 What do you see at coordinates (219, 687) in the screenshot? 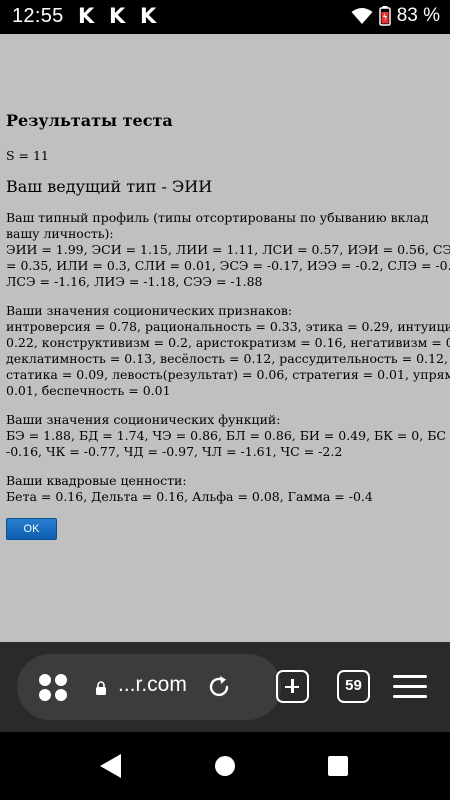
I see `reload-icon` at bounding box center [219, 687].